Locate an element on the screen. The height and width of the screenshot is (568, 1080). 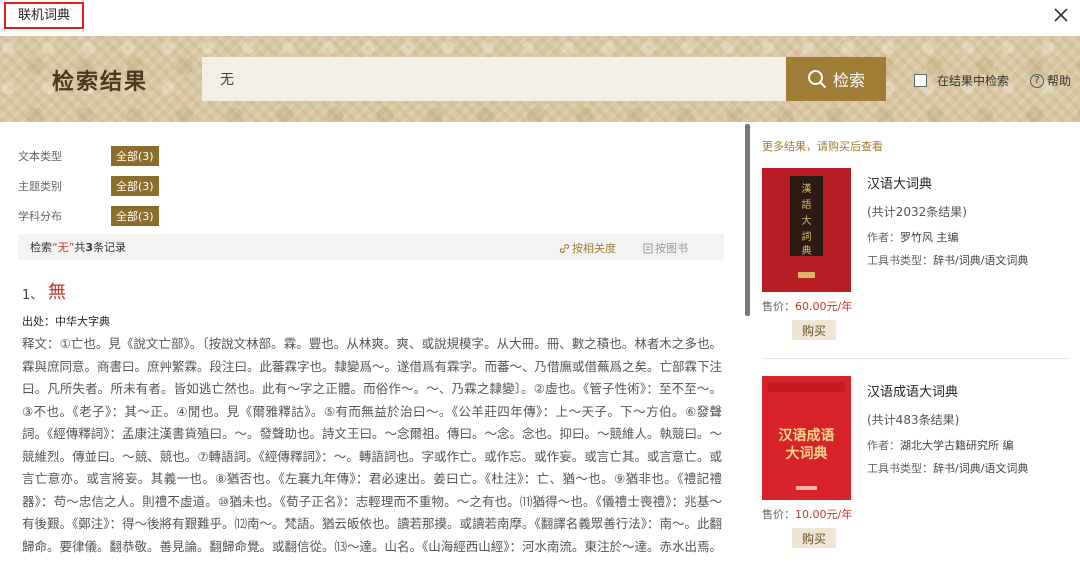
help-link: ? 帮助 is located at coordinates (1050, 80).